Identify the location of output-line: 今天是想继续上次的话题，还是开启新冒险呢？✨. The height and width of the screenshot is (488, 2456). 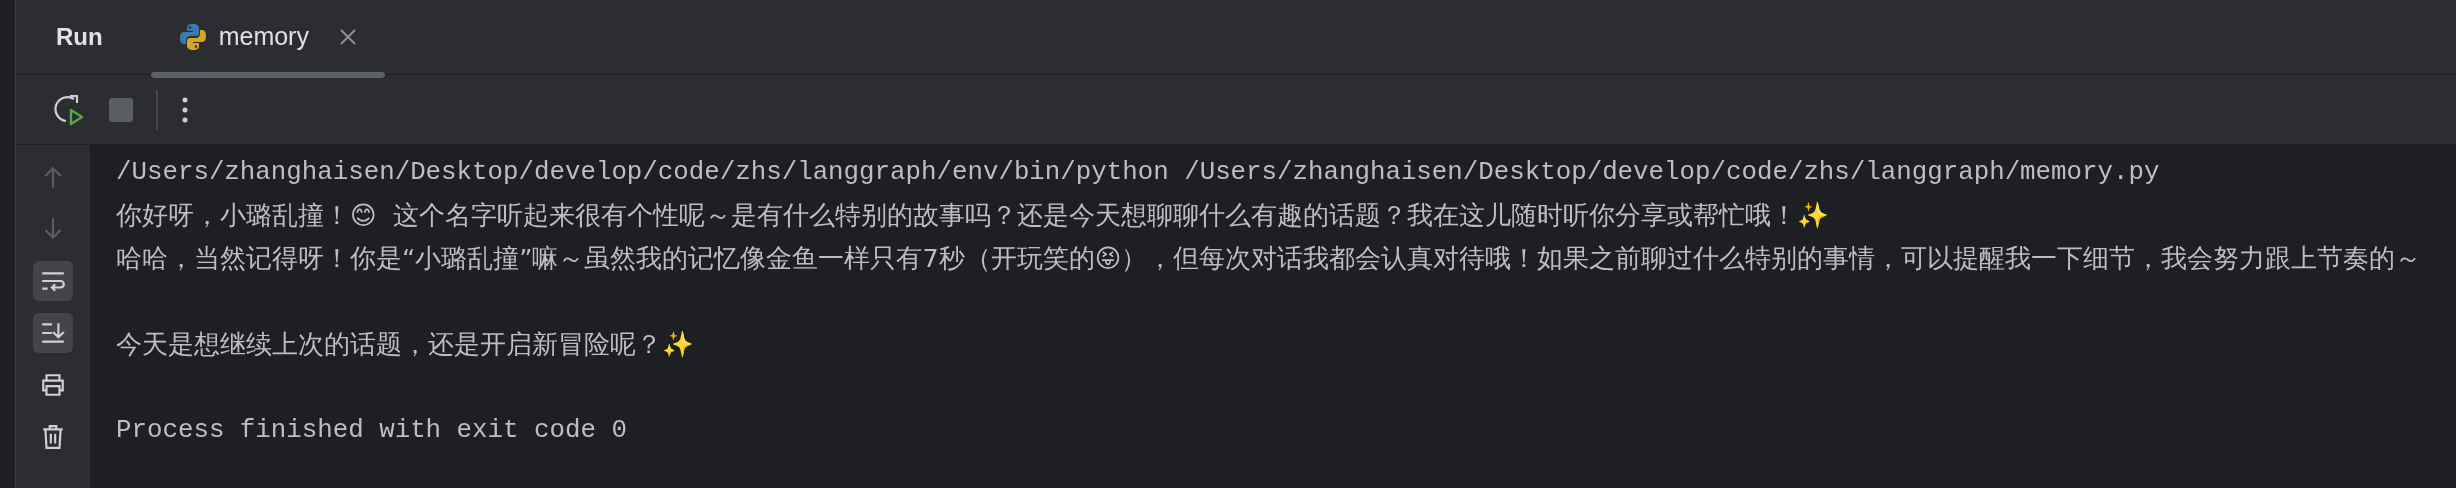
(405, 344).